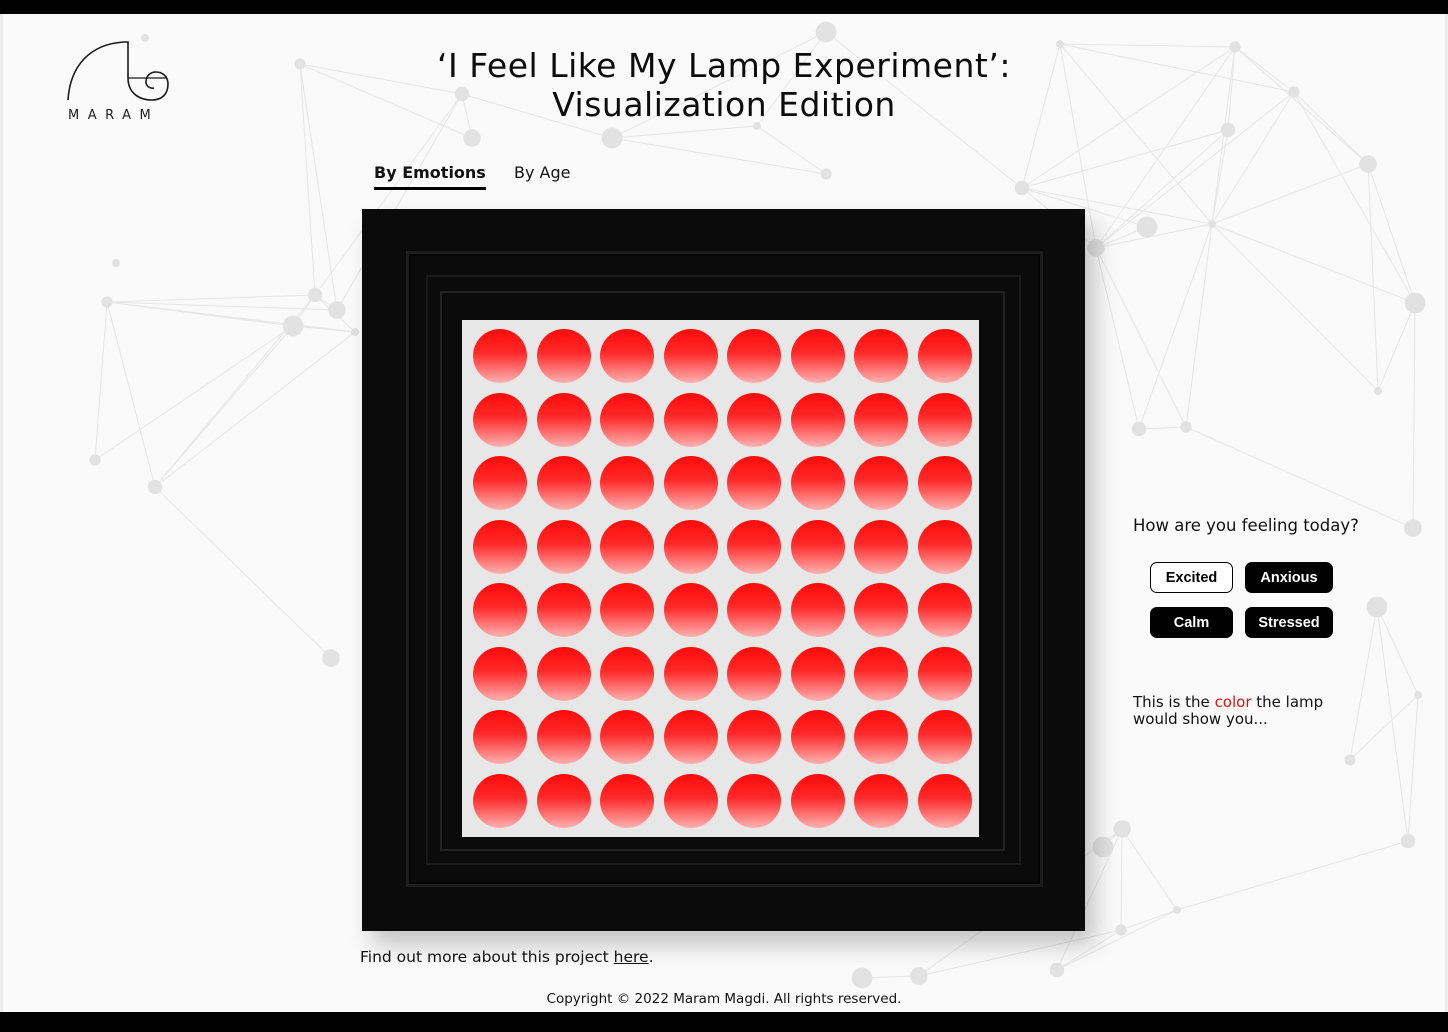  Describe the element at coordinates (1289, 622) in the screenshot. I see `stressed-button: Stressed` at that location.